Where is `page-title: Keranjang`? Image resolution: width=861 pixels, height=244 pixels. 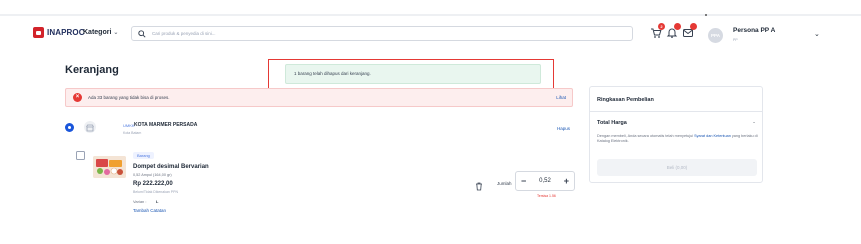 page-title: Keranjang is located at coordinates (92, 70).